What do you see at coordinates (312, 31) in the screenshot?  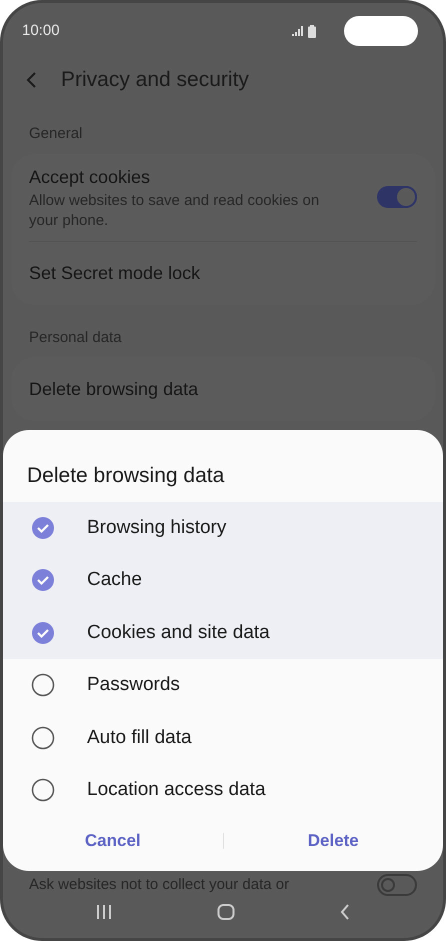 I see `battery-icon` at bounding box center [312, 31].